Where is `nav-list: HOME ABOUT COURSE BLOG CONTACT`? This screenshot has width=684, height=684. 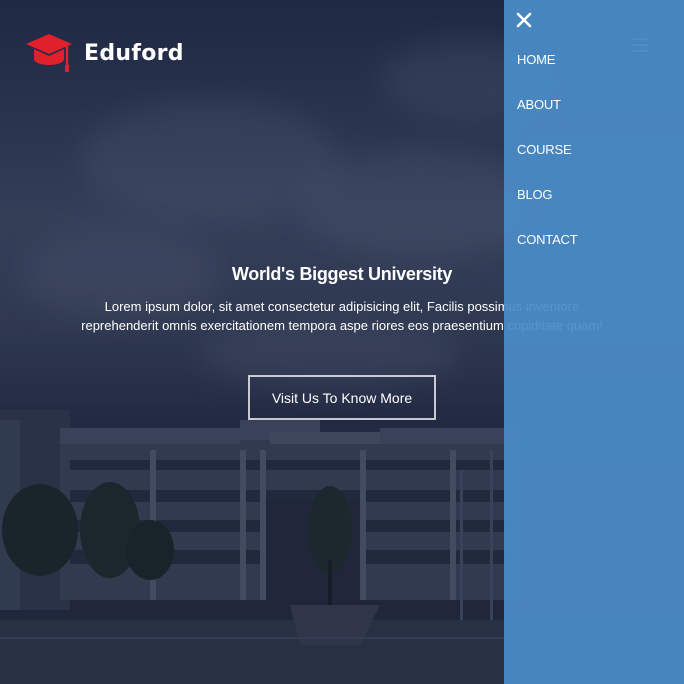 nav-list: HOME ABOUT COURSE BLOG CONTACT is located at coordinates (547, 164).